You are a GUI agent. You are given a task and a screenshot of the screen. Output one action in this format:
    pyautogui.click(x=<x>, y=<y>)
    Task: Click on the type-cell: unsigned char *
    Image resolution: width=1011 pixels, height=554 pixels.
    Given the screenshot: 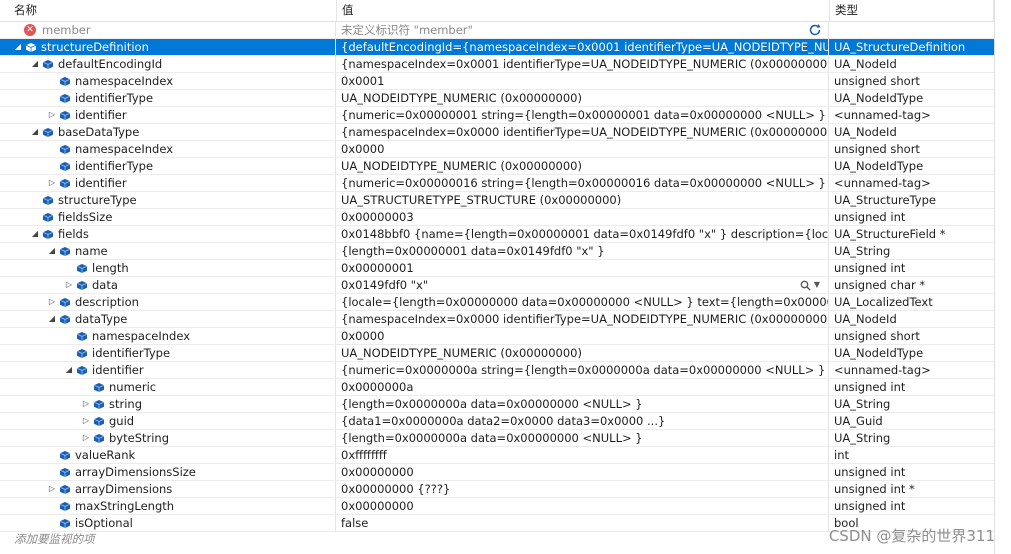 What is the action you would take?
    pyautogui.click(x=912, y=285)
    